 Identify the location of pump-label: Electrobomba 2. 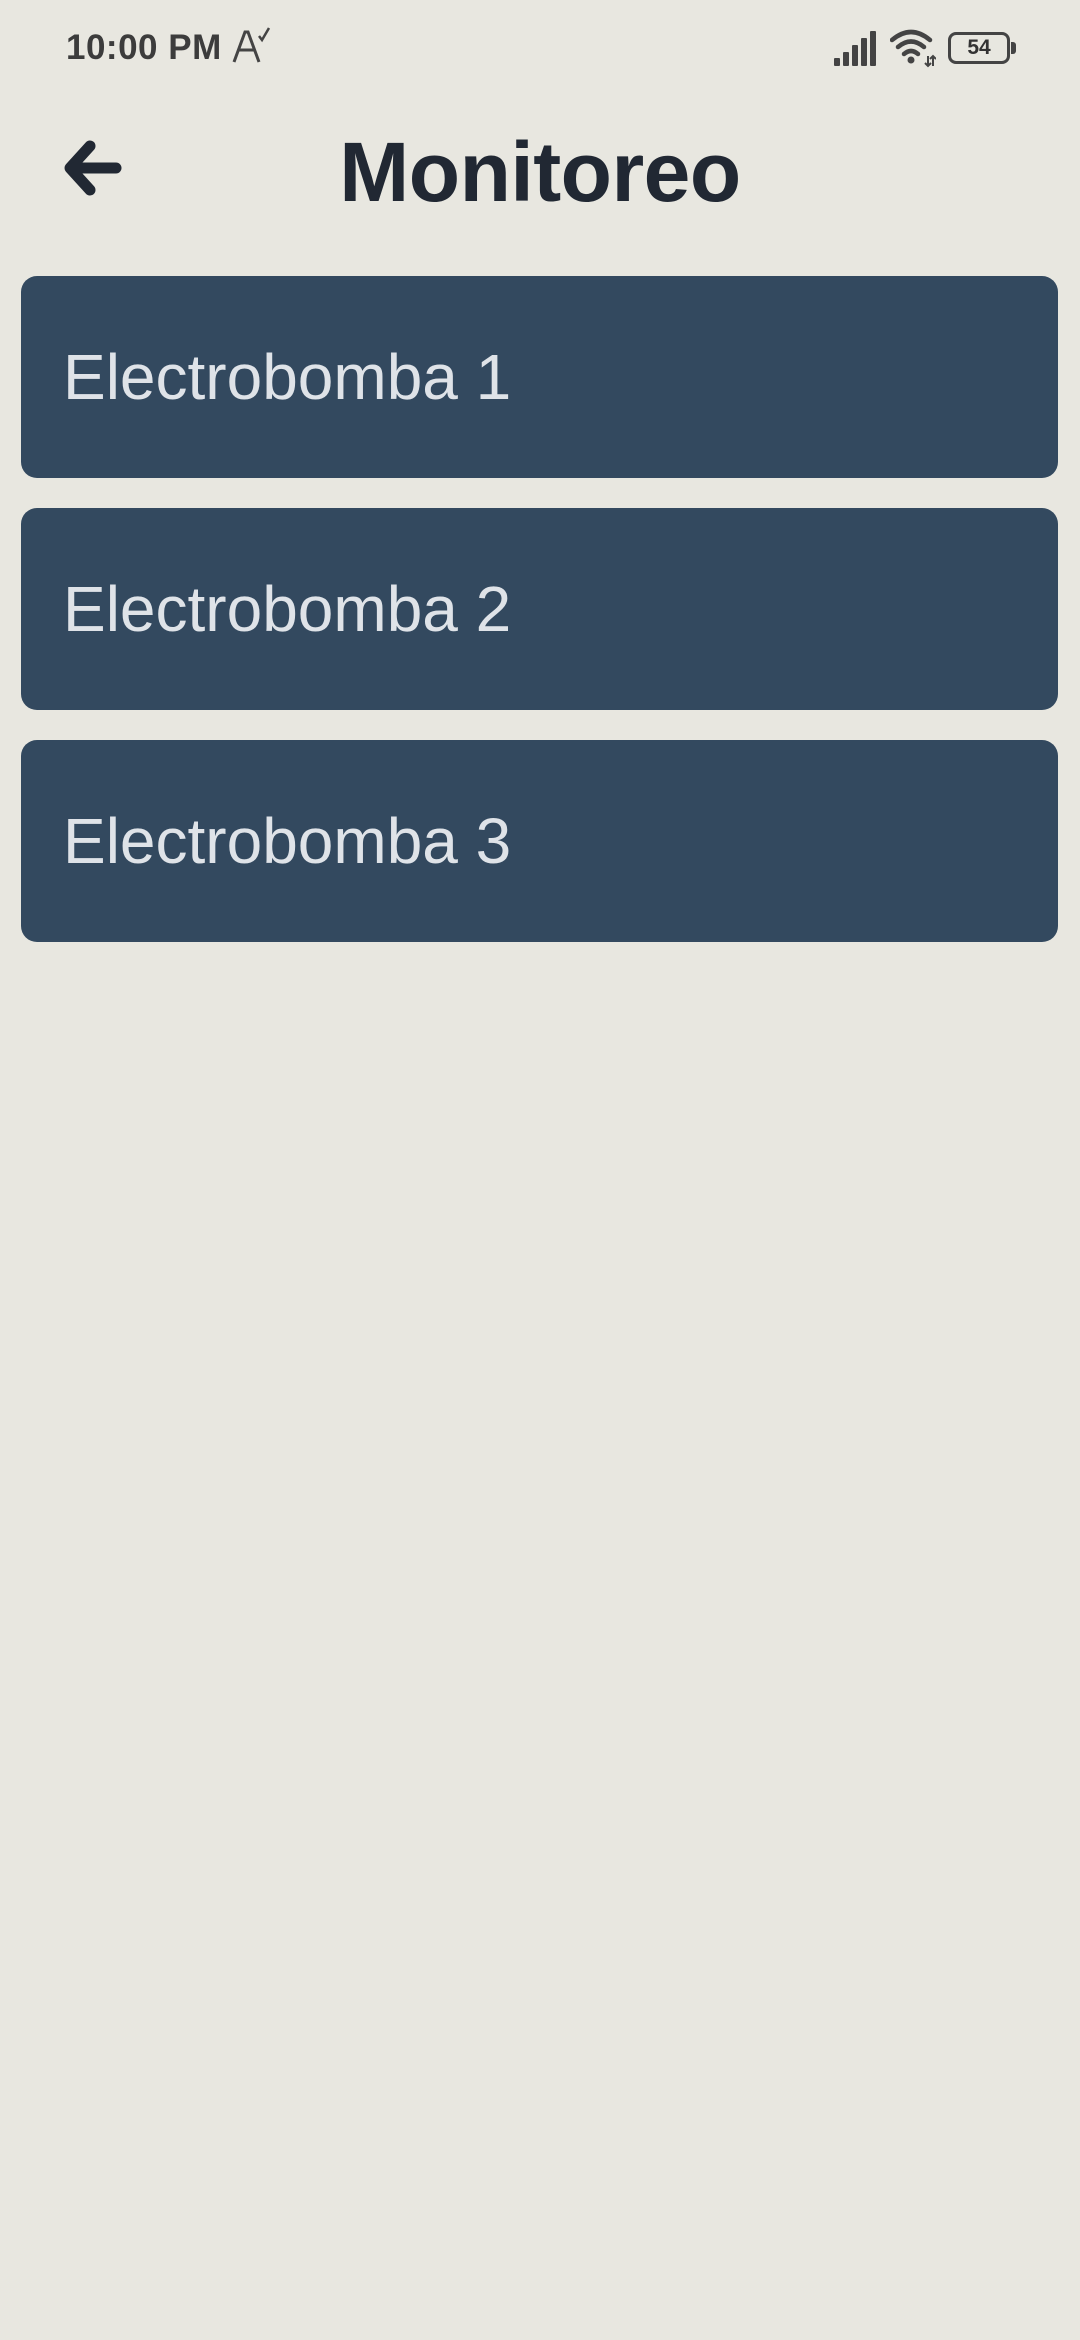
(287, 609).